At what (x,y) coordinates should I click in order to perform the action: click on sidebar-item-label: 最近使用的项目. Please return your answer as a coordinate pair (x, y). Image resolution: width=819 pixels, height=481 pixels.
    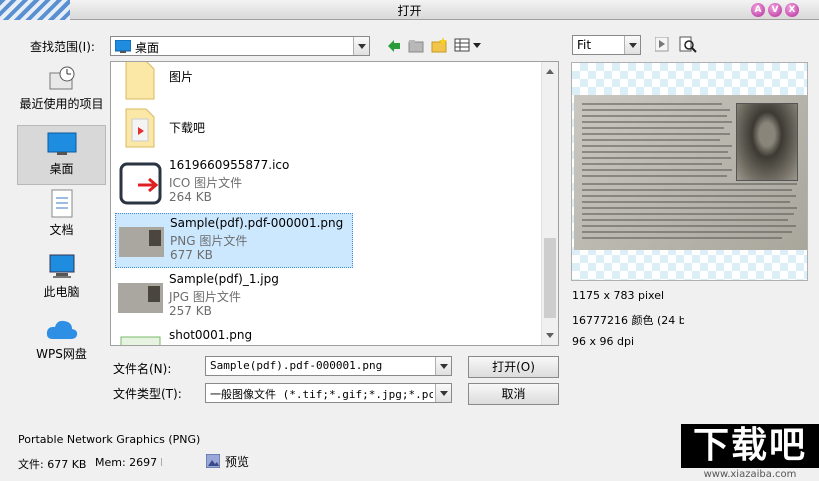
    Looking at the image, I should click on (61, 104).